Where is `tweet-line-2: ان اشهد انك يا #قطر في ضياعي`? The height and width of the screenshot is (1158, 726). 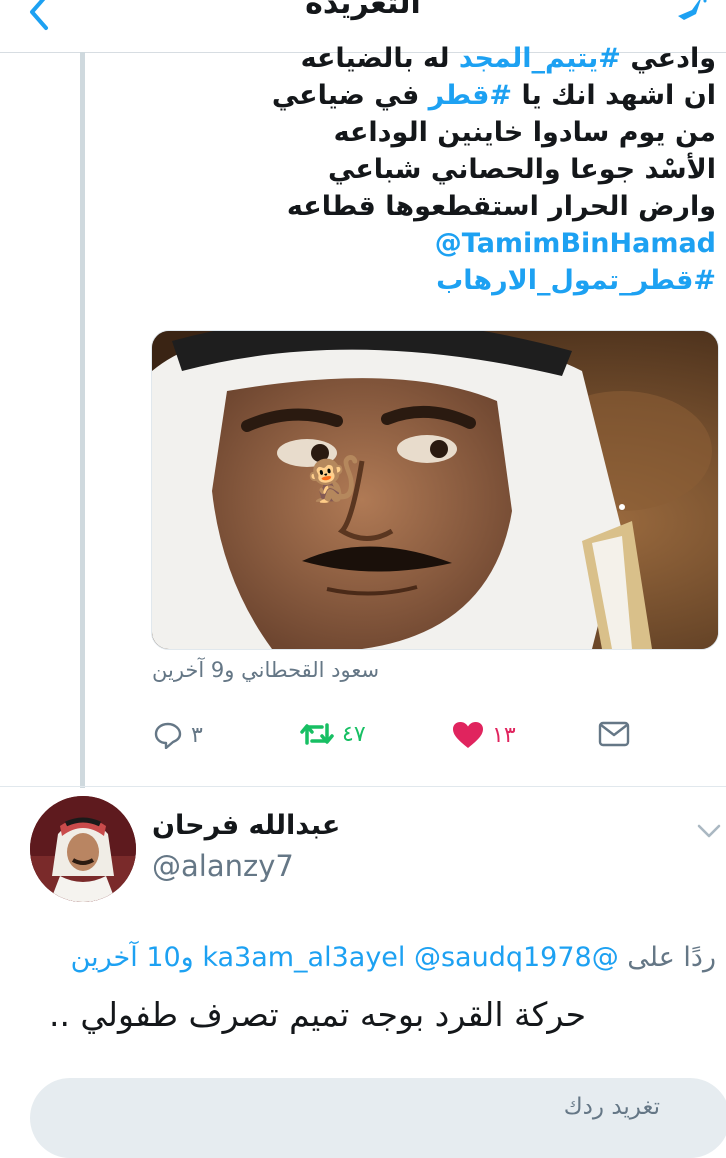
tweet-line-2: ان اشهد انك يا #قطر في ضياعي is located at coordinates (493, 95).